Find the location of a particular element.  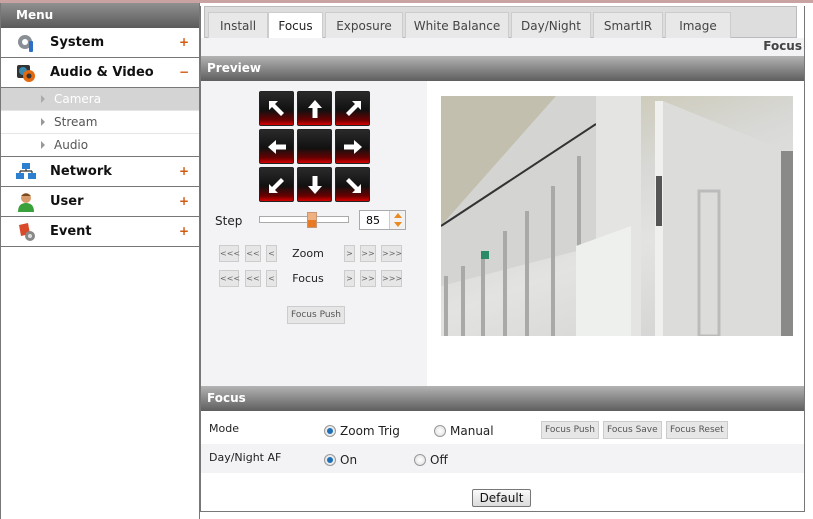

zoom-in-slow-button: > is located at coordinates (349, 253).